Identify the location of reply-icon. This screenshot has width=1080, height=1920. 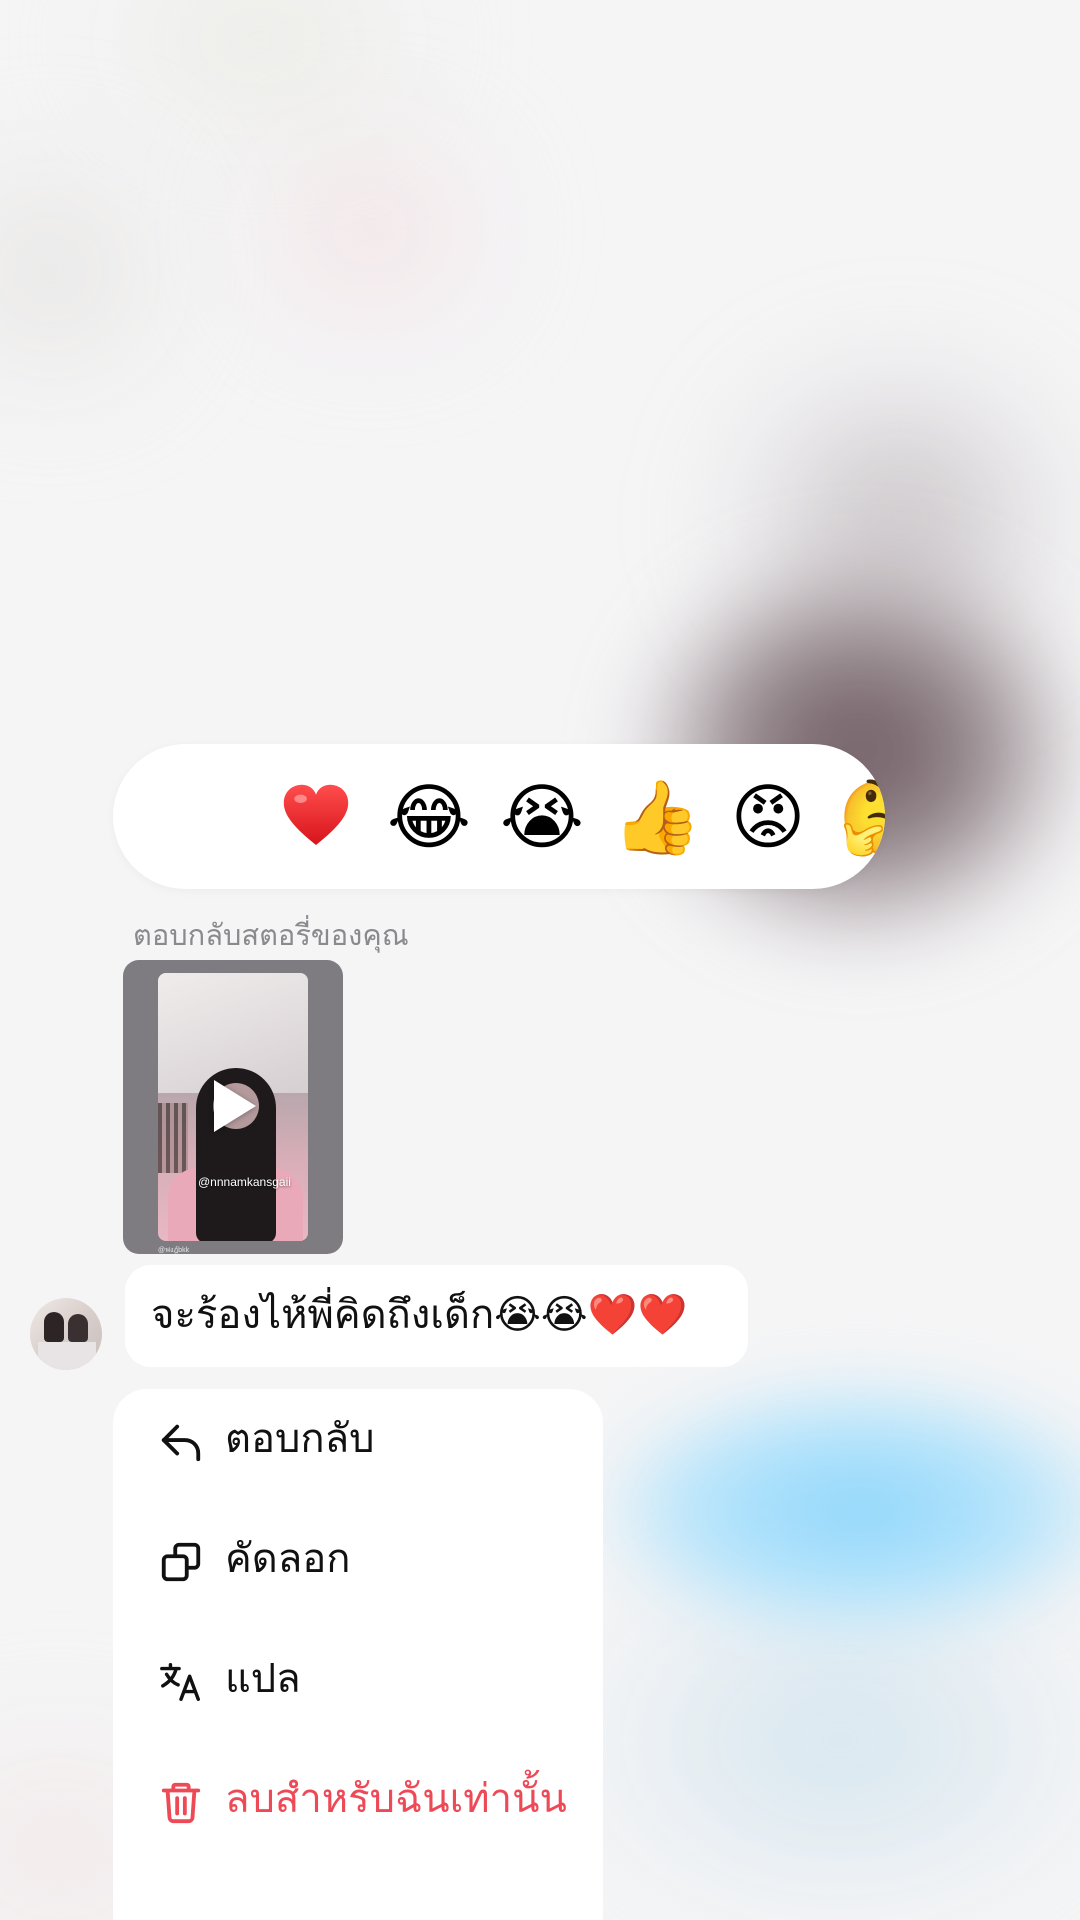
(181, 1443).